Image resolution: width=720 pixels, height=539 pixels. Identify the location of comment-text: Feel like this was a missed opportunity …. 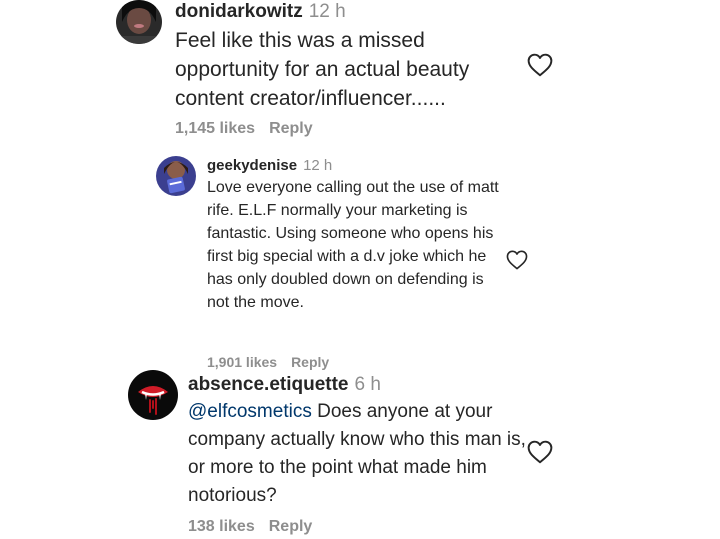
(322, 69).